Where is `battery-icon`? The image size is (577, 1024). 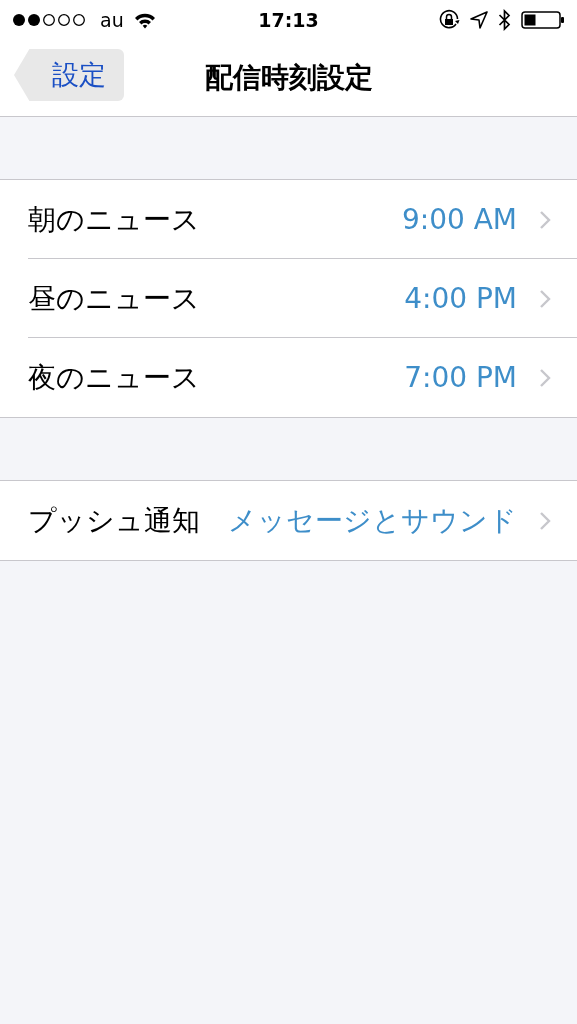
battery-icon is located at coordinates (543, 20).